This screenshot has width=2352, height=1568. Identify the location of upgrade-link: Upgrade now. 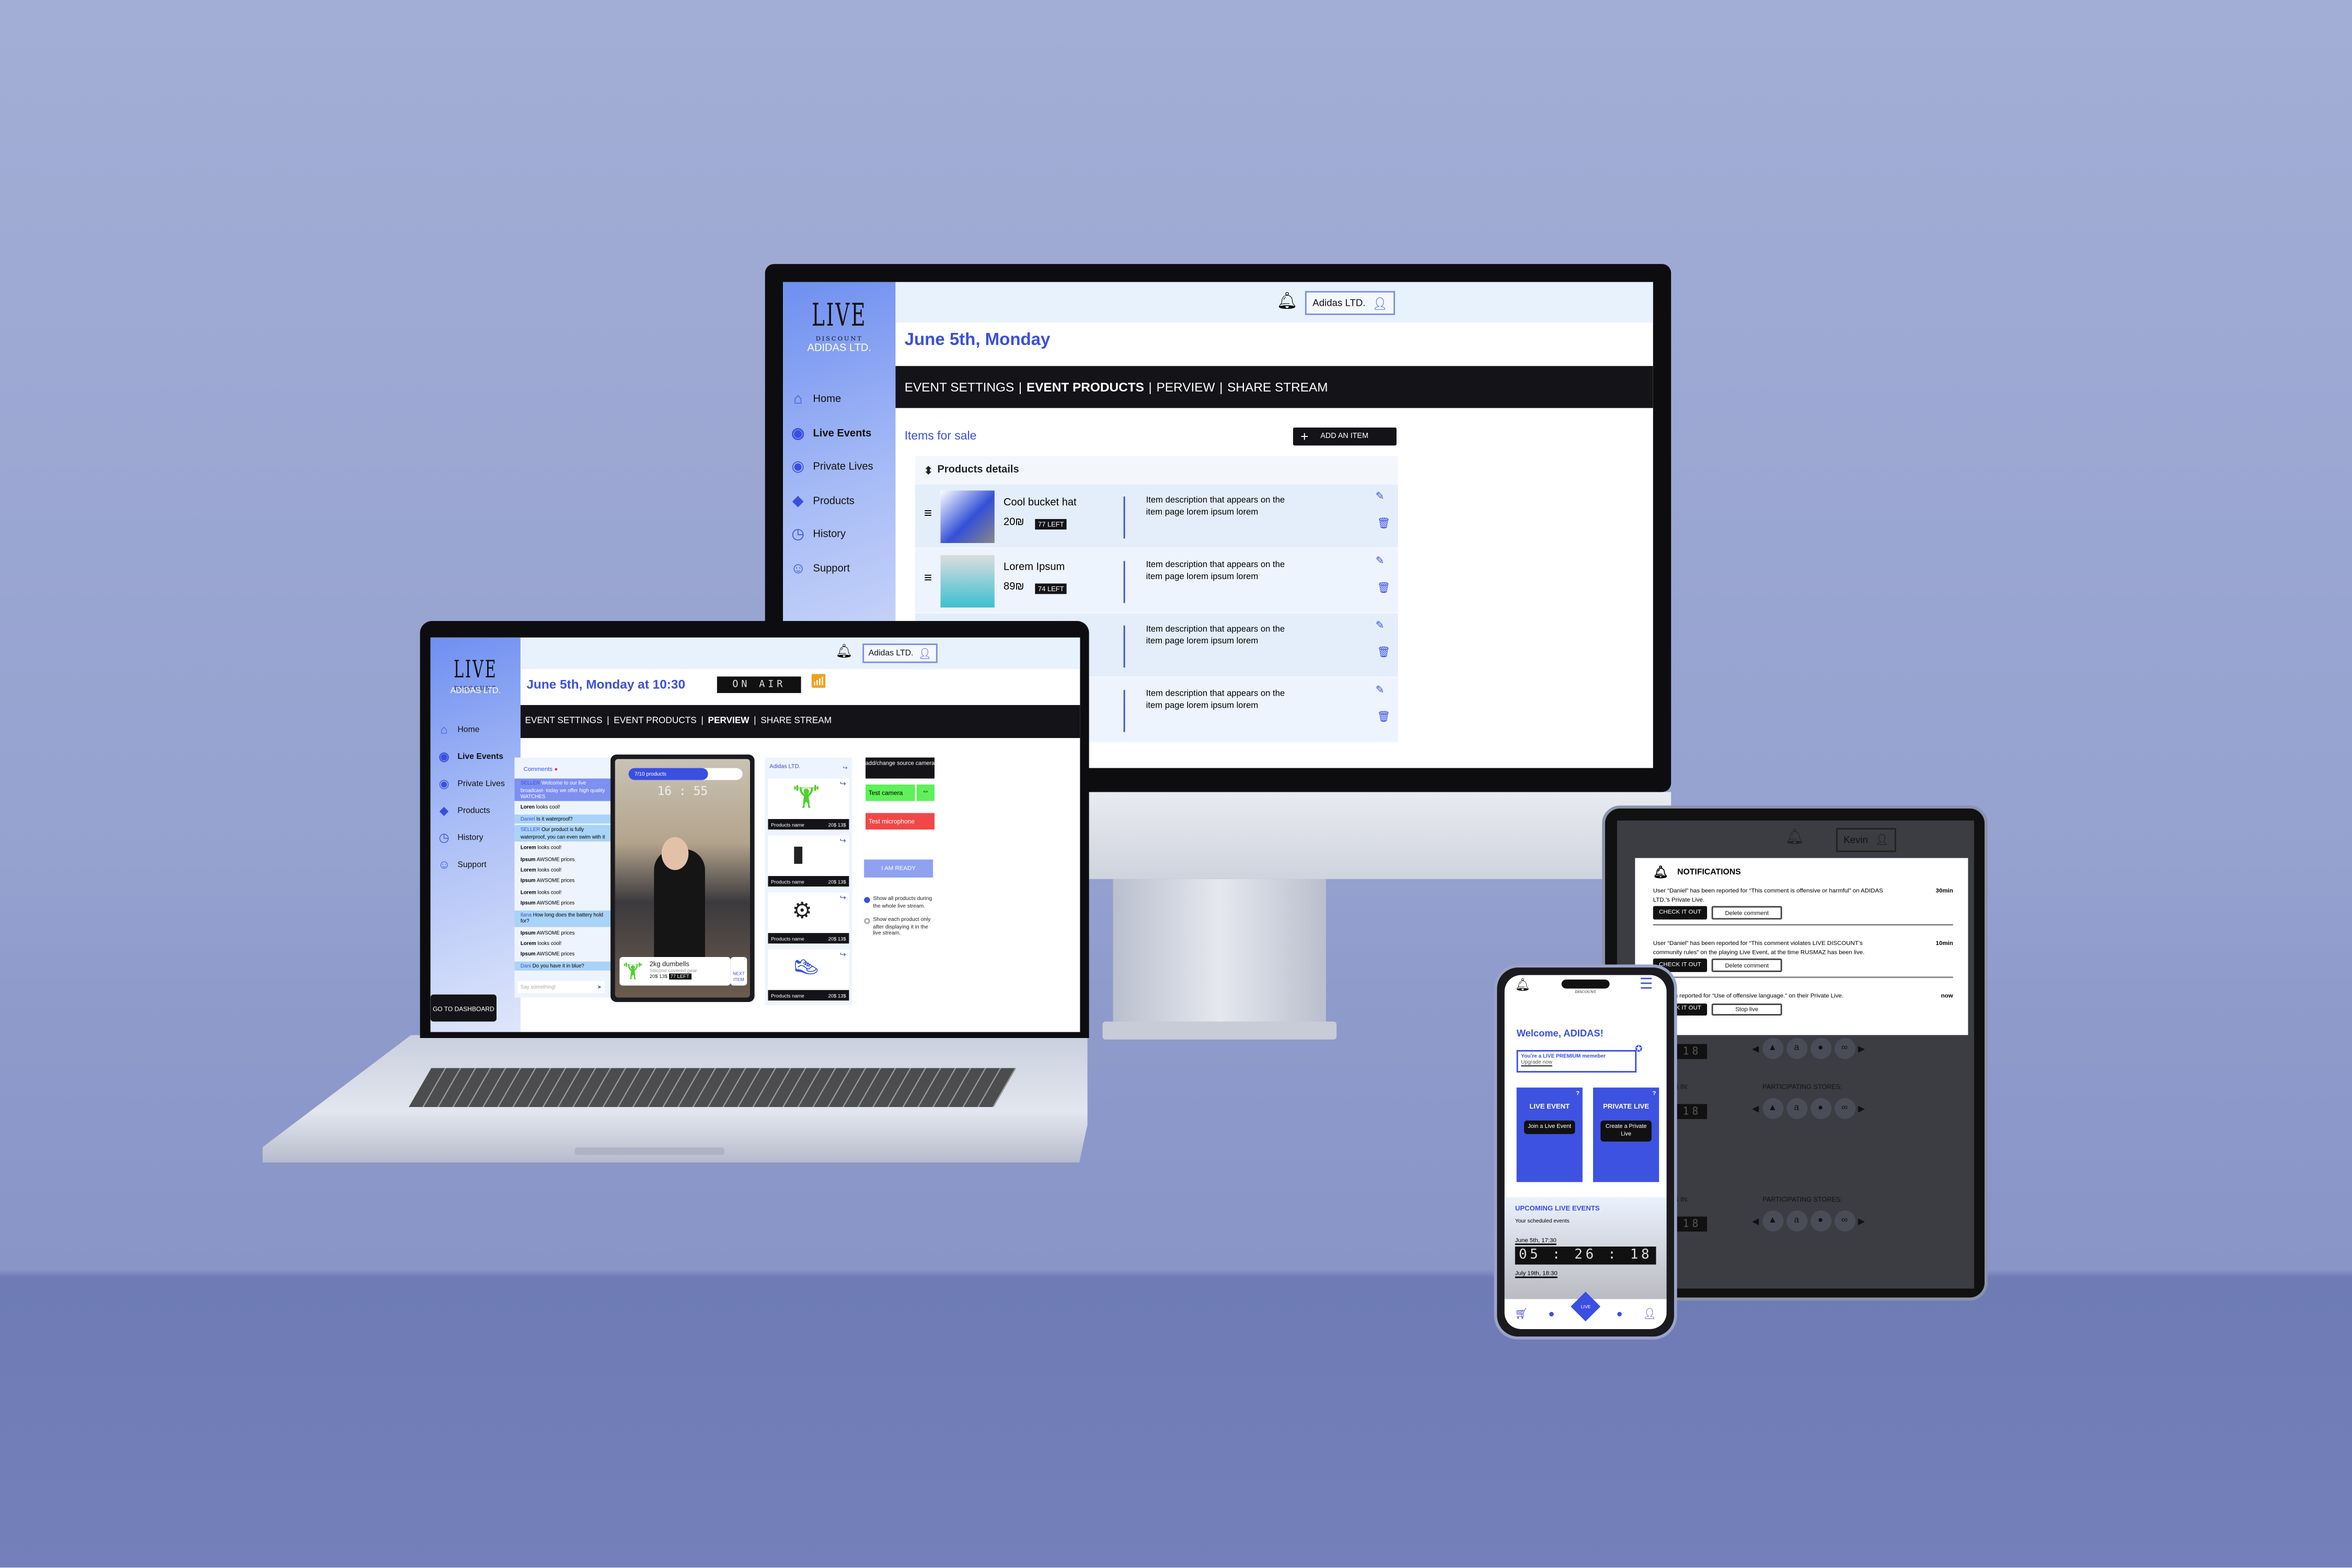
(1576, 1062).